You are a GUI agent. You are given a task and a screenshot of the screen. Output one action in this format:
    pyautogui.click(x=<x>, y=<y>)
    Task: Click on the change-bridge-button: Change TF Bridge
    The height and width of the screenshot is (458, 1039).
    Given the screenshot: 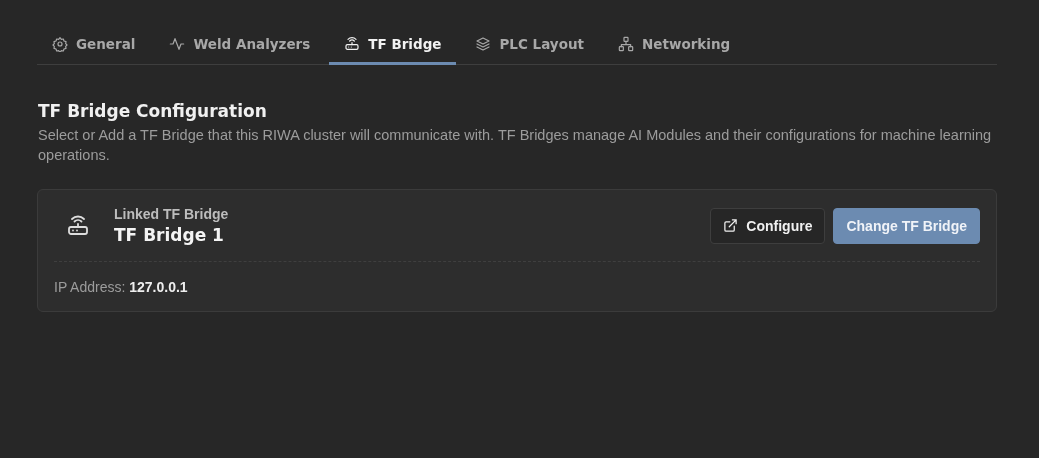 What is the action you would take?
    pyautogui.click(x=906, y=225)
    